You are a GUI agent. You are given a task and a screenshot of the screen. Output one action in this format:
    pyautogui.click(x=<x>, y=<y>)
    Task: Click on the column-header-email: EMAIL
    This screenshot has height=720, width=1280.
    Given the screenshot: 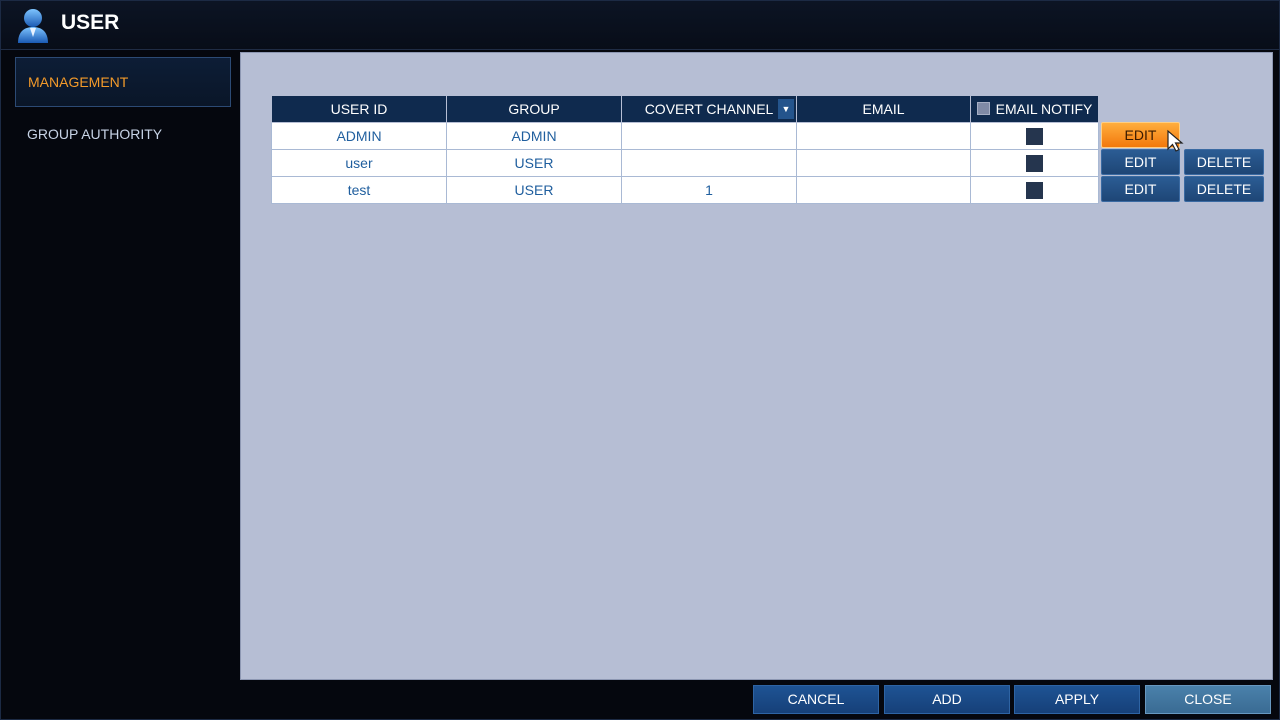 What is the action you would take?
    pyautogui.click(x=883, y=109)
    